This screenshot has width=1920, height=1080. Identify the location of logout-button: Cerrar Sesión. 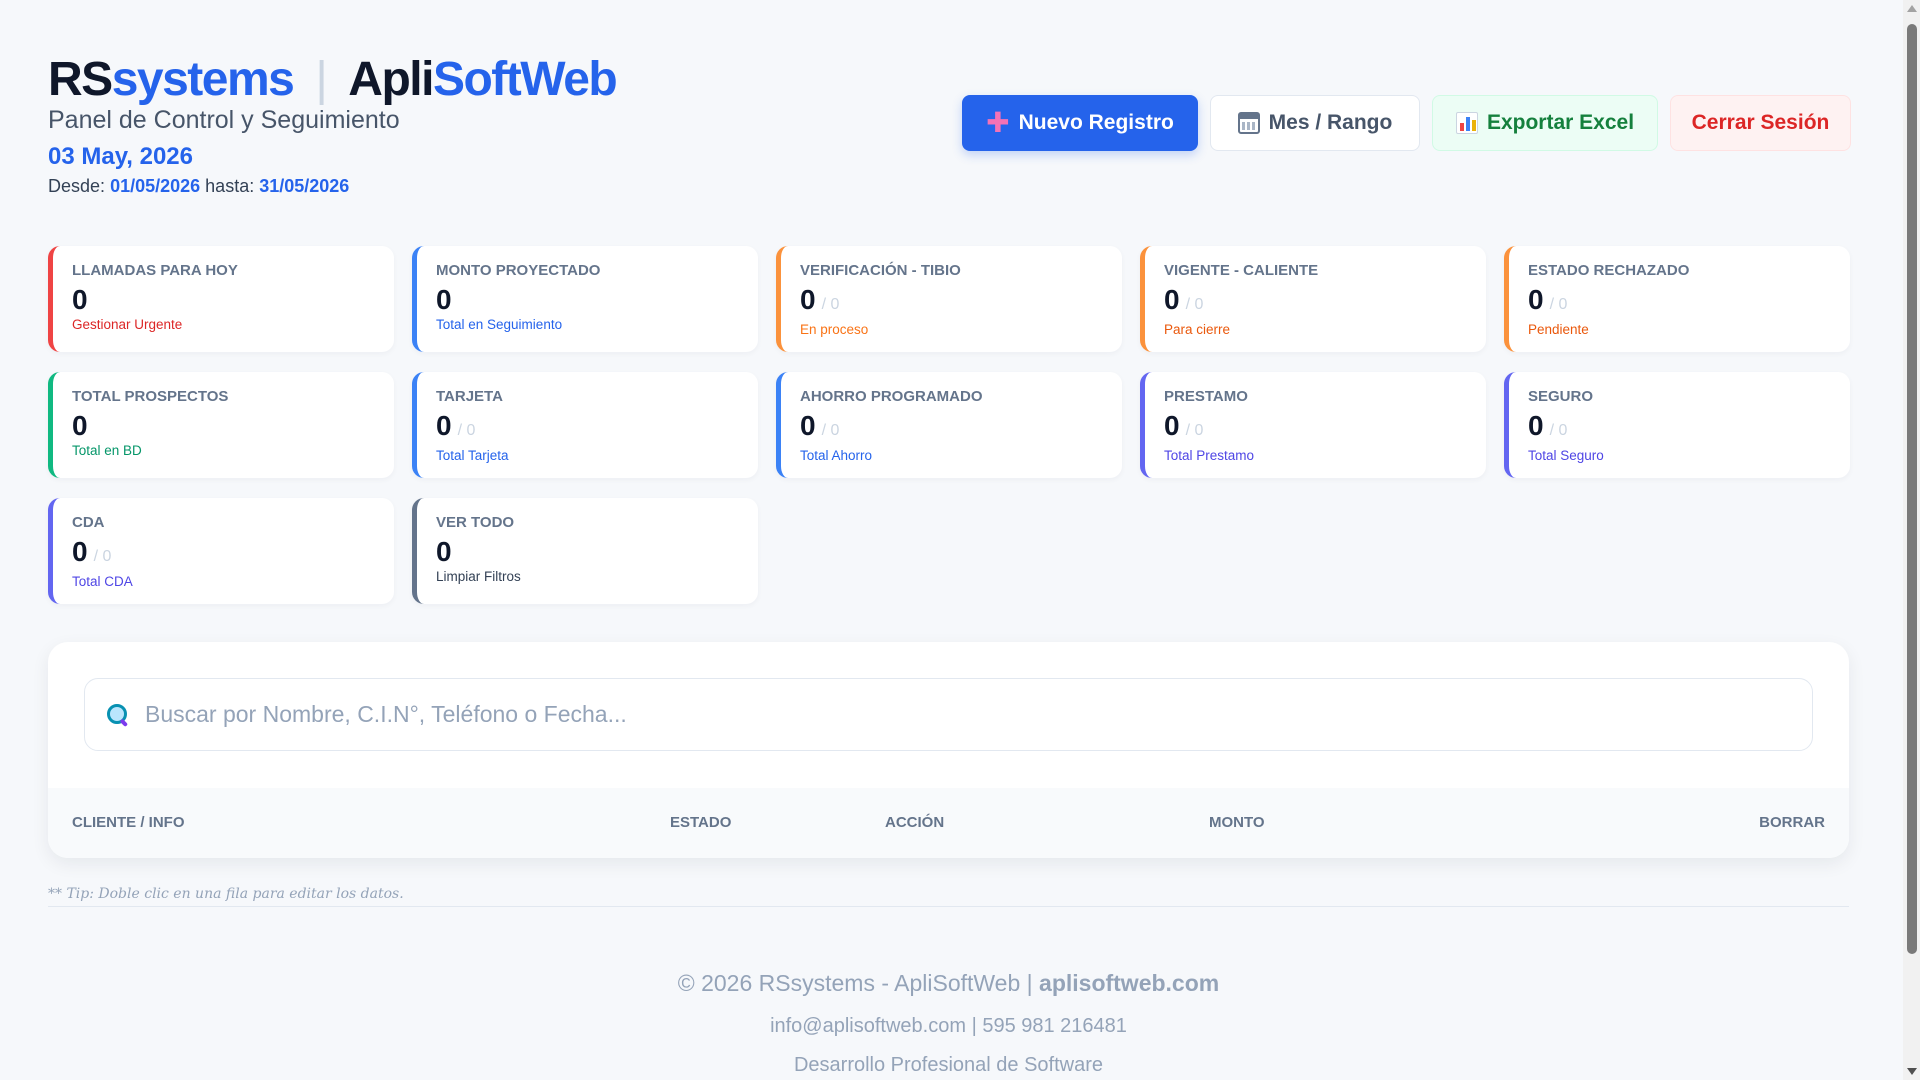
(1760, 123).